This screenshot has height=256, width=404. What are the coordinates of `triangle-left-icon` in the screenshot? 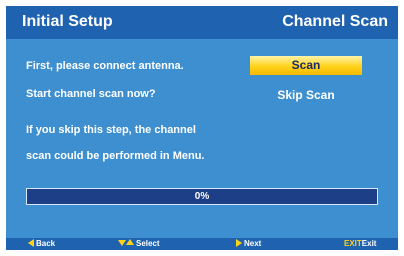 It's located at (31, 243).